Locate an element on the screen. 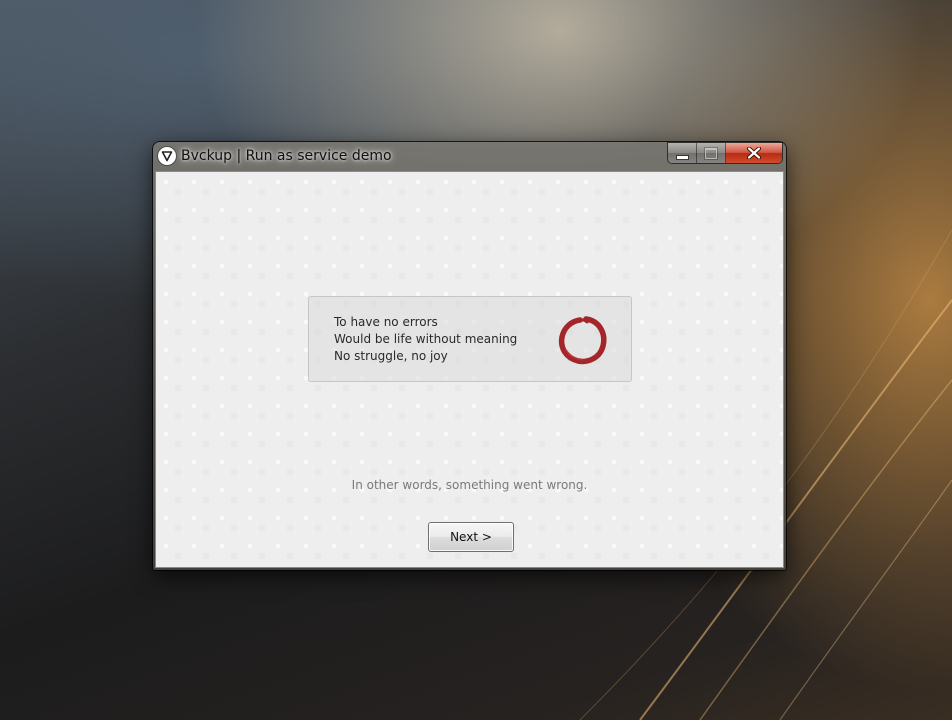 This screenshot has width=952, height=720. poem-line-3: No struggle, no joy is located at coordinates (391, 356).